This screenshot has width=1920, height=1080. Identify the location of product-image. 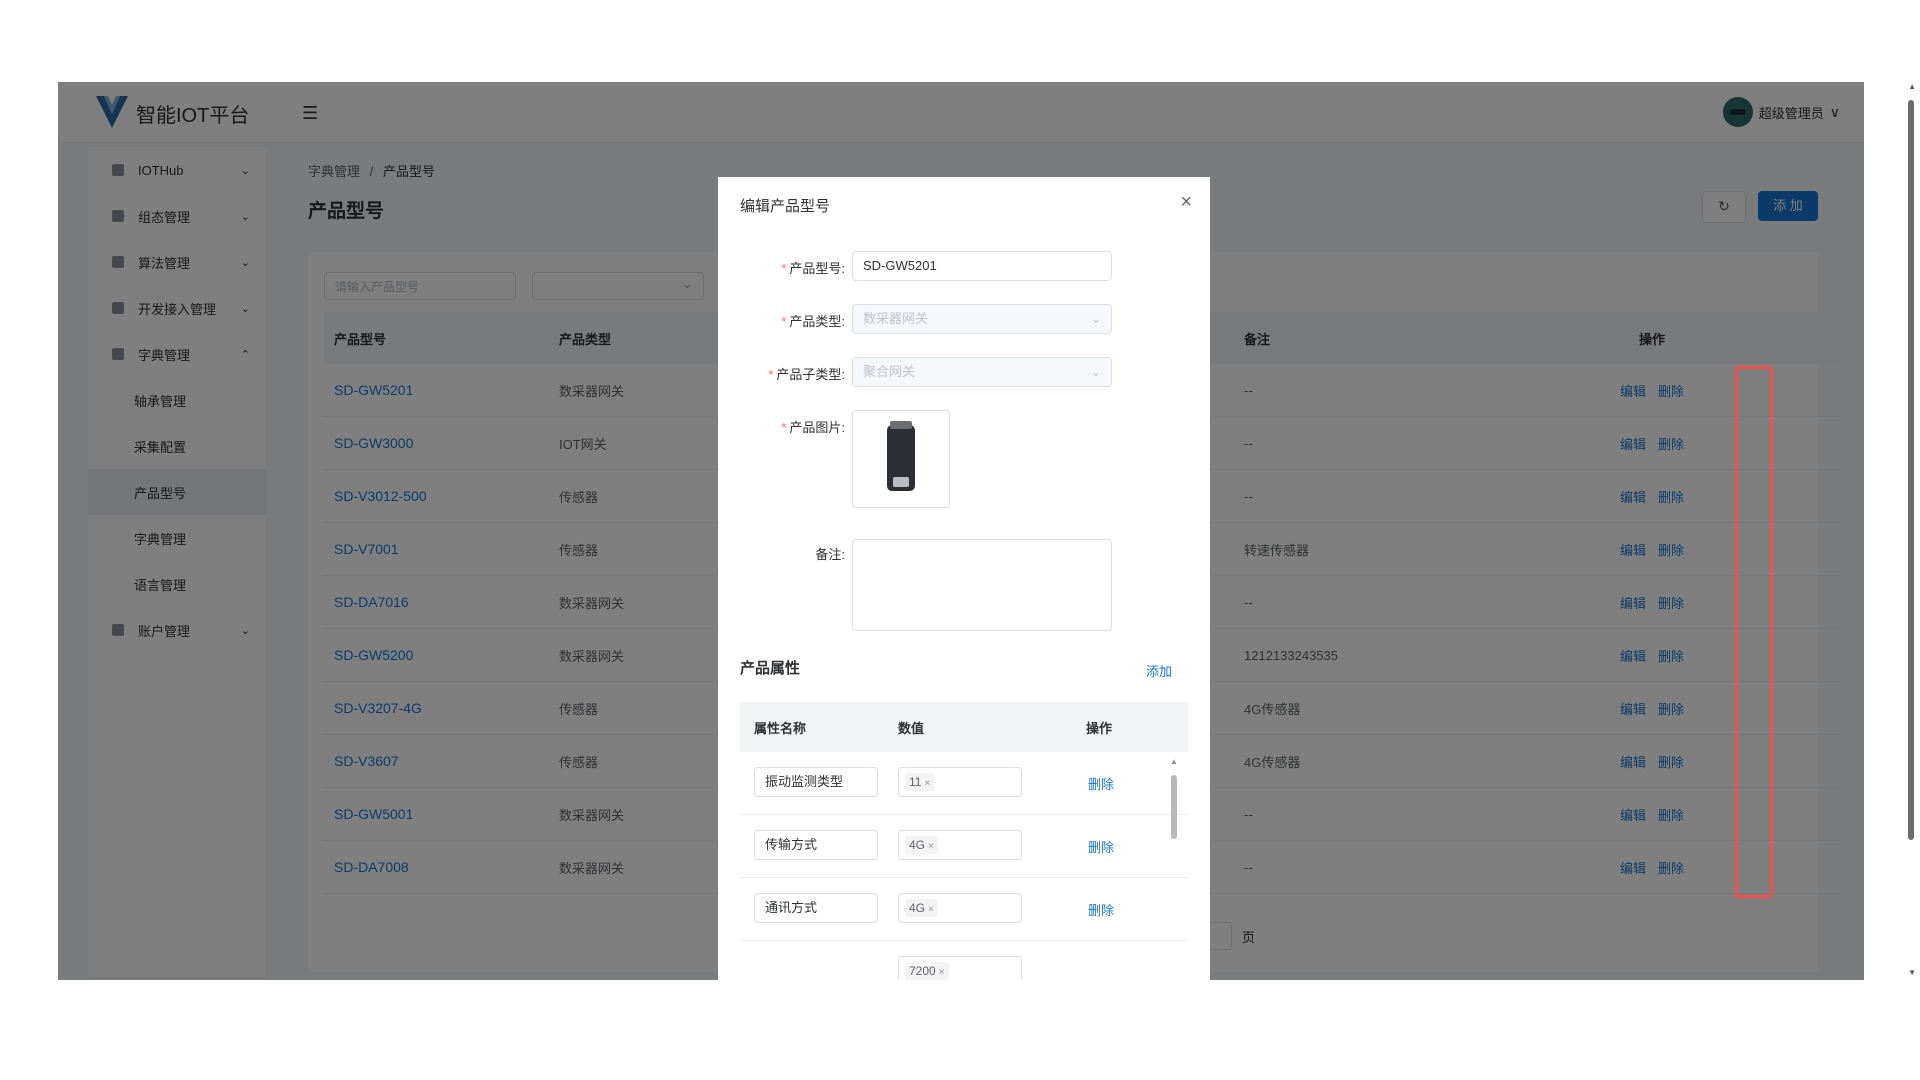
(901, 456).